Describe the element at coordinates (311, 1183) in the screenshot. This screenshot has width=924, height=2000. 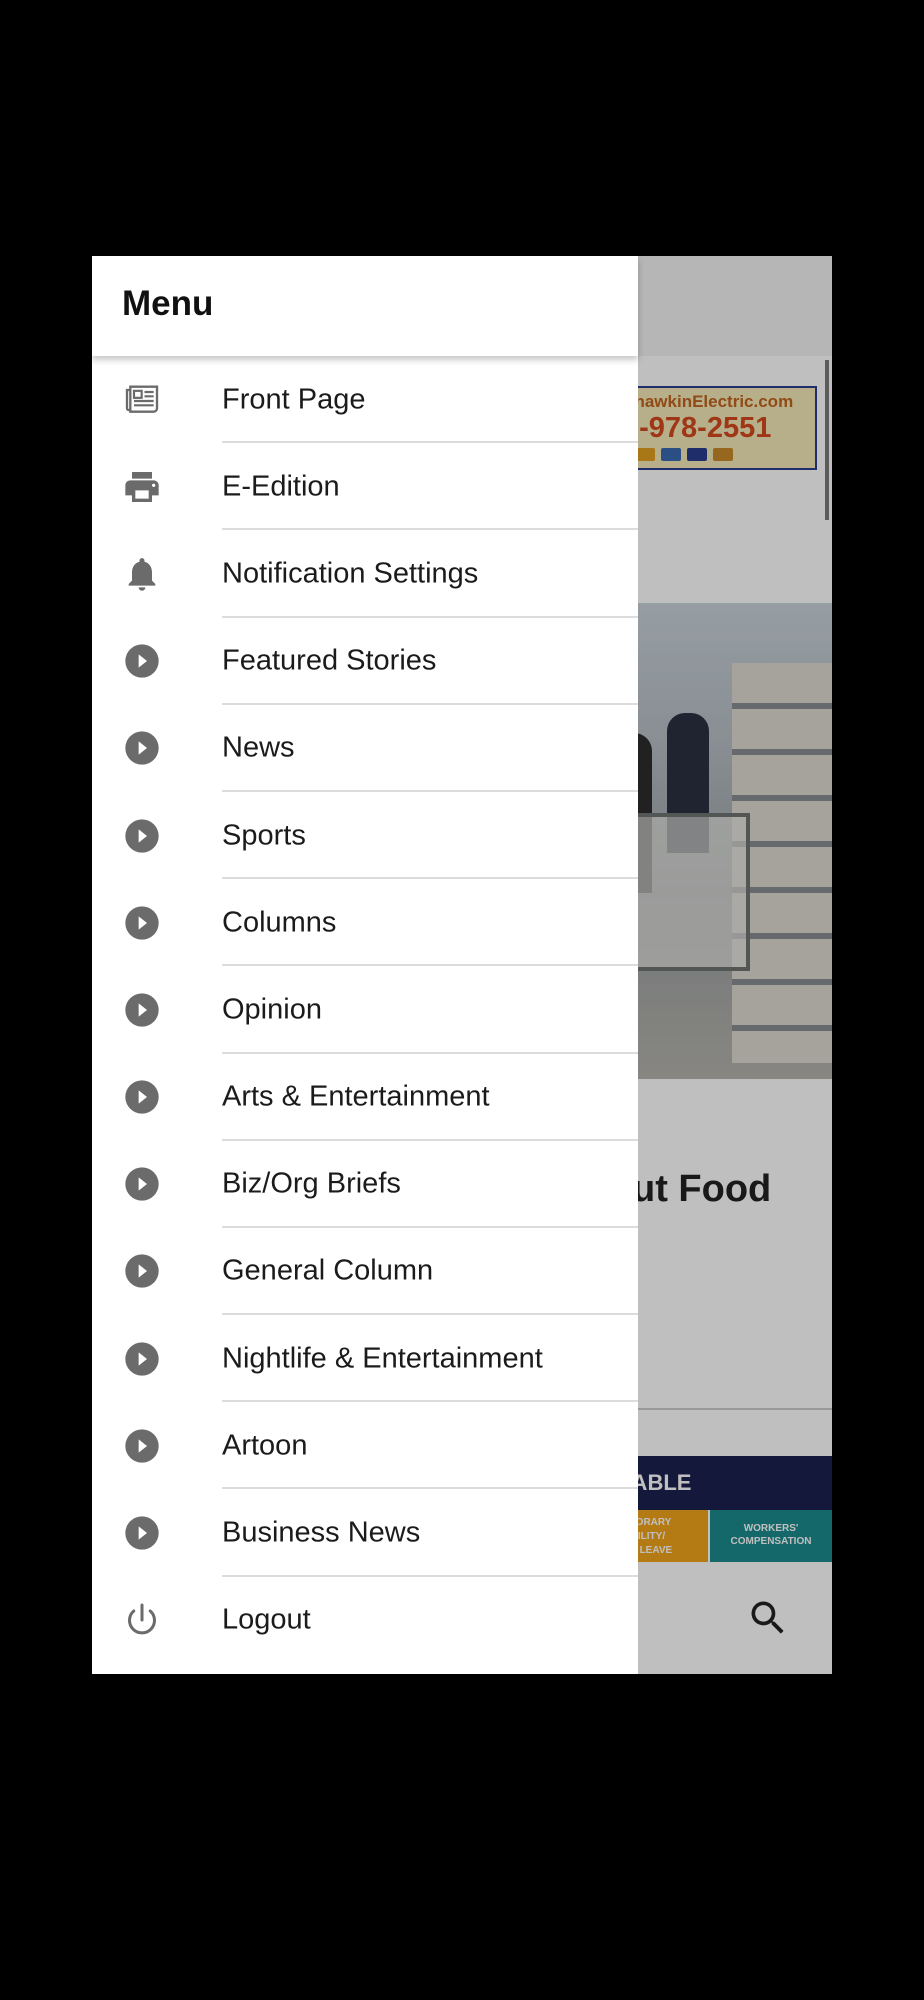
I see `menu-item-label: Biz/Org Briefs` at that location.